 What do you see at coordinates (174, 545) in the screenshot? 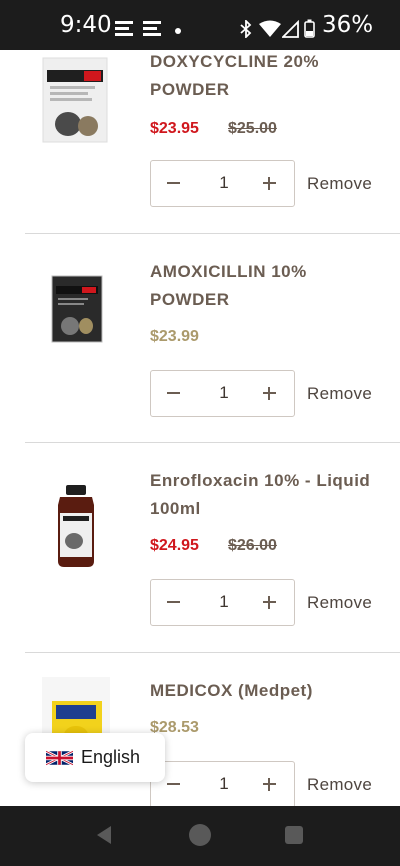
I see `sale-price: $24.95` at bounding box center [174, 545].